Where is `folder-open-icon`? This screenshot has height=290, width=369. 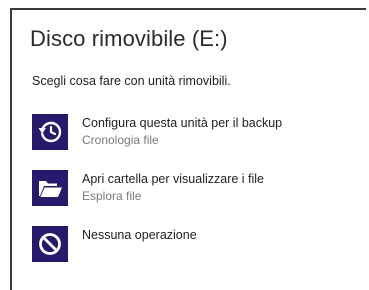 folder-open-icon is located at coordinates (50, 188).